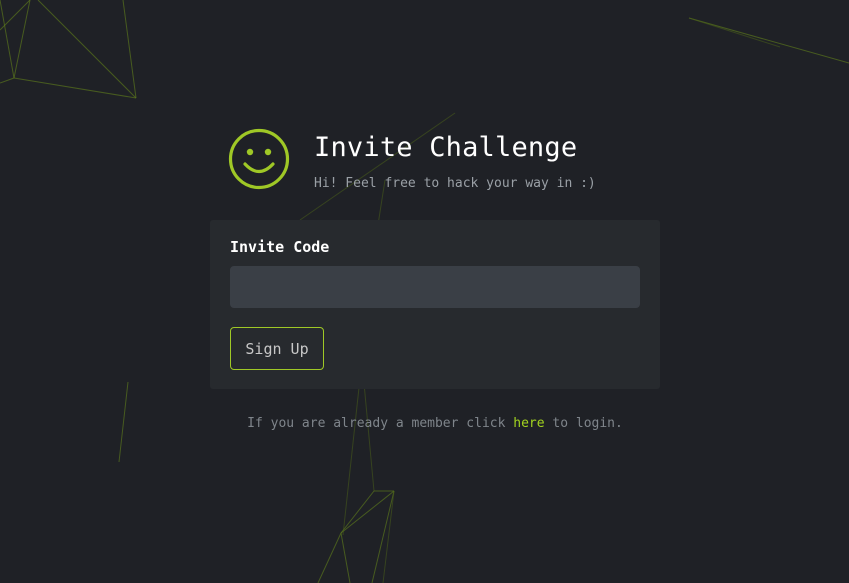 This screenshot has height=583, width=849. Describe the element at coordinates (280, 247) in the screenshot. I see `invite-code-label: Invite Code` at that location.